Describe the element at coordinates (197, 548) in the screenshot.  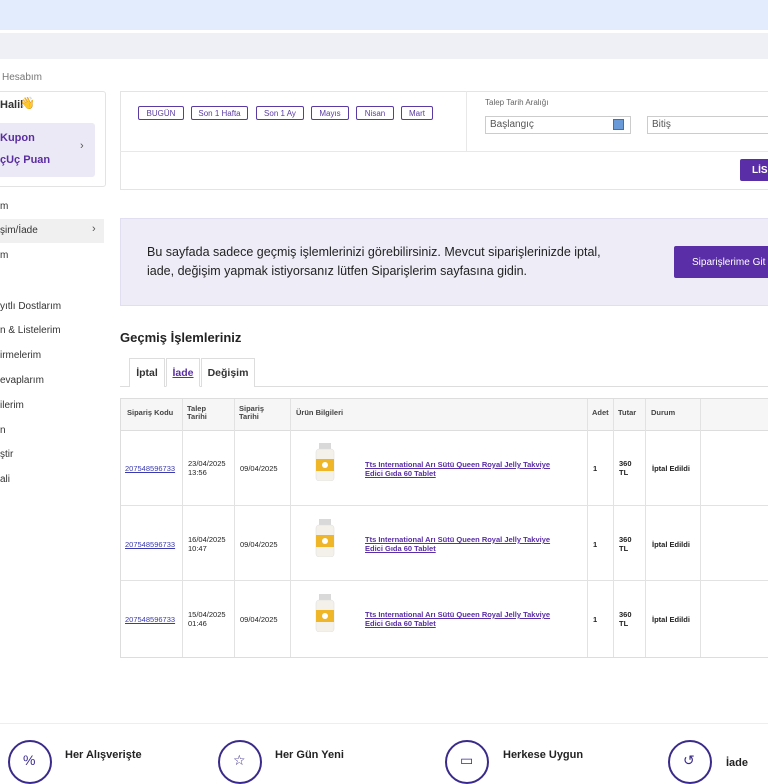
I see `request-time: 10:47` at that location.